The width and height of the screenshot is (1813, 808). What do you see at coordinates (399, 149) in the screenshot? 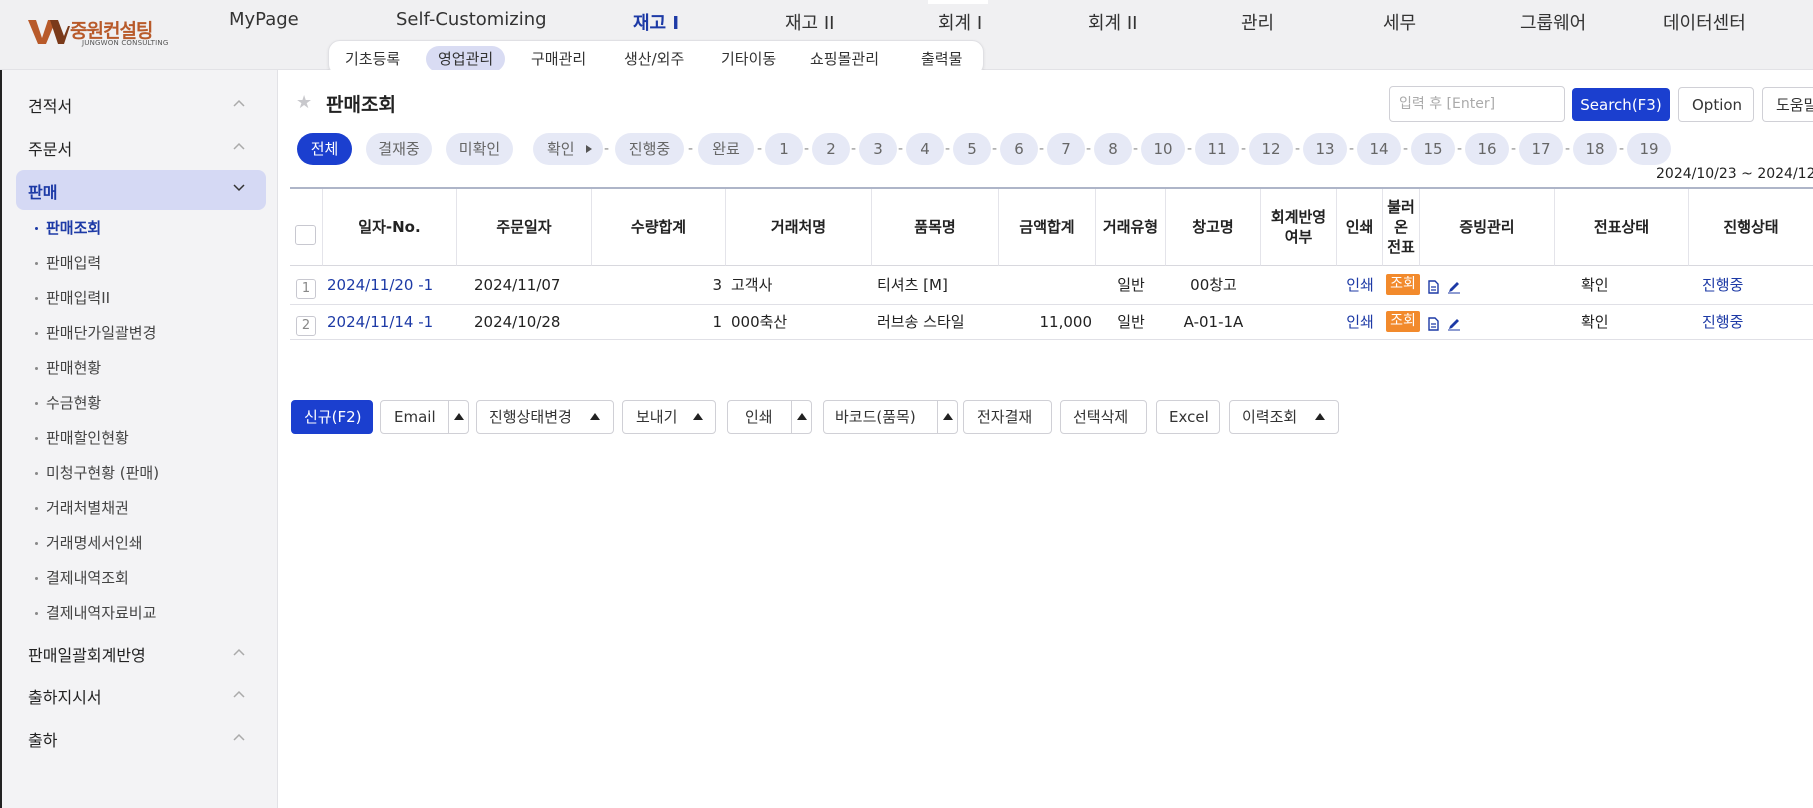
I see `filter-in-approval: 결재중` at bounding box center [399, 149].